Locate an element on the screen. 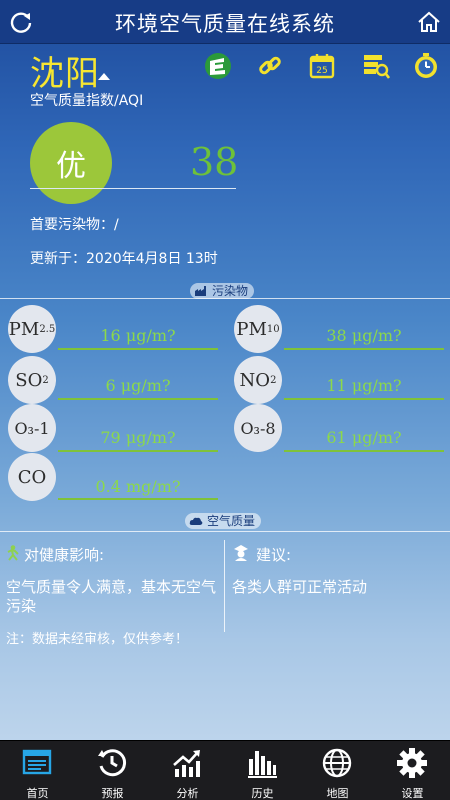  nav-label: 预报 is located at coordinates (112, 793).